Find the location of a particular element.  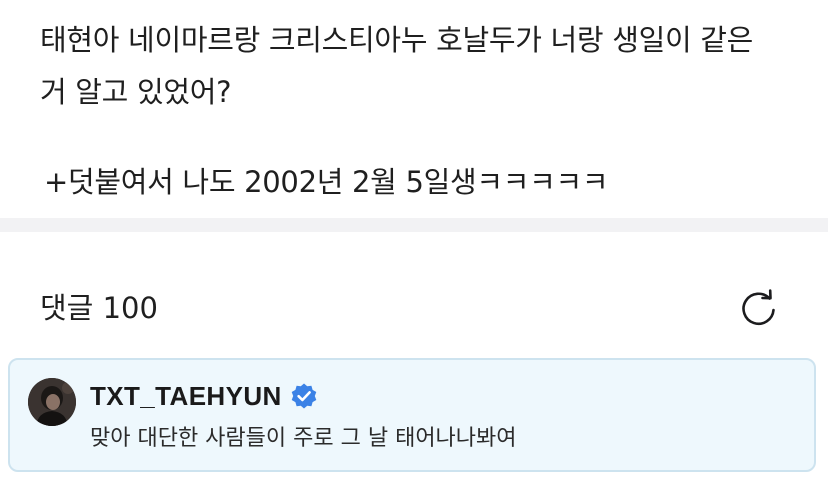

post-addendum: +덧붙여서 나도 2002년 2월 5일생ㅋㅋㅋㅋㅋ is located at coordinates (326, 182).